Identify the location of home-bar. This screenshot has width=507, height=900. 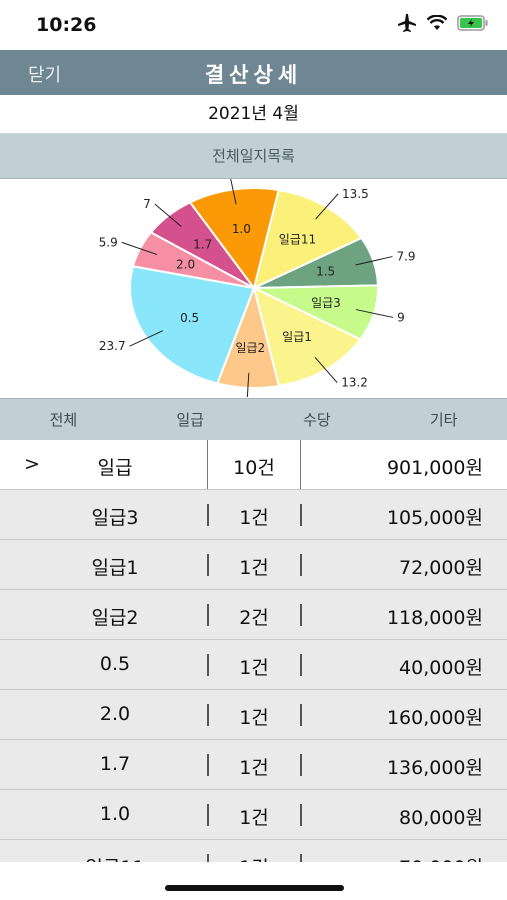
(253, 881).